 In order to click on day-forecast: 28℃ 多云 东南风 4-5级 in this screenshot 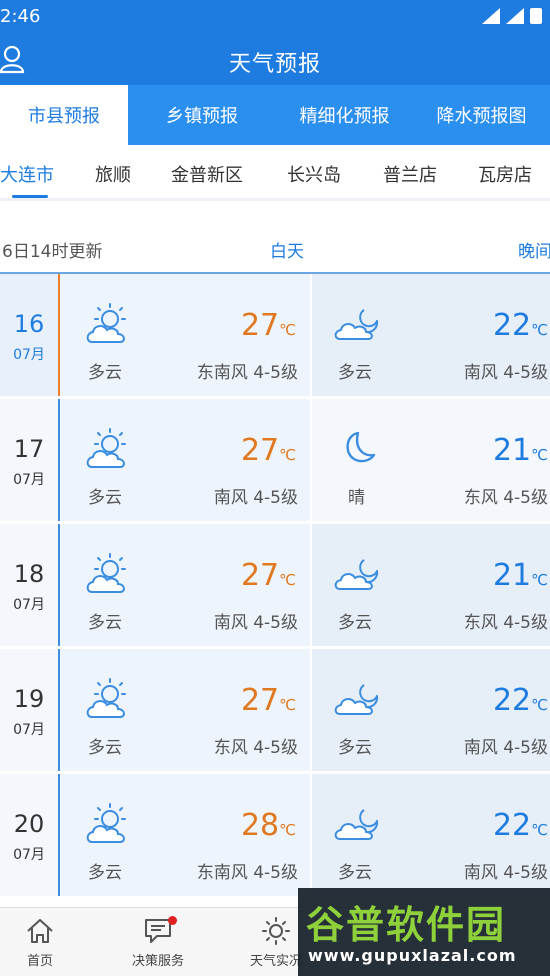, I will do `click(185, 835)`.